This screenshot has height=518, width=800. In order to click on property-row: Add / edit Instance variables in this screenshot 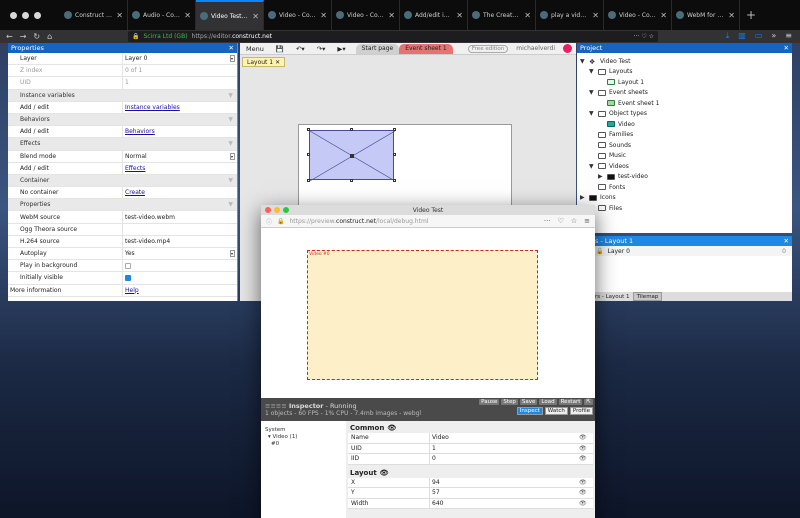, I will do `click(122, 107)`.